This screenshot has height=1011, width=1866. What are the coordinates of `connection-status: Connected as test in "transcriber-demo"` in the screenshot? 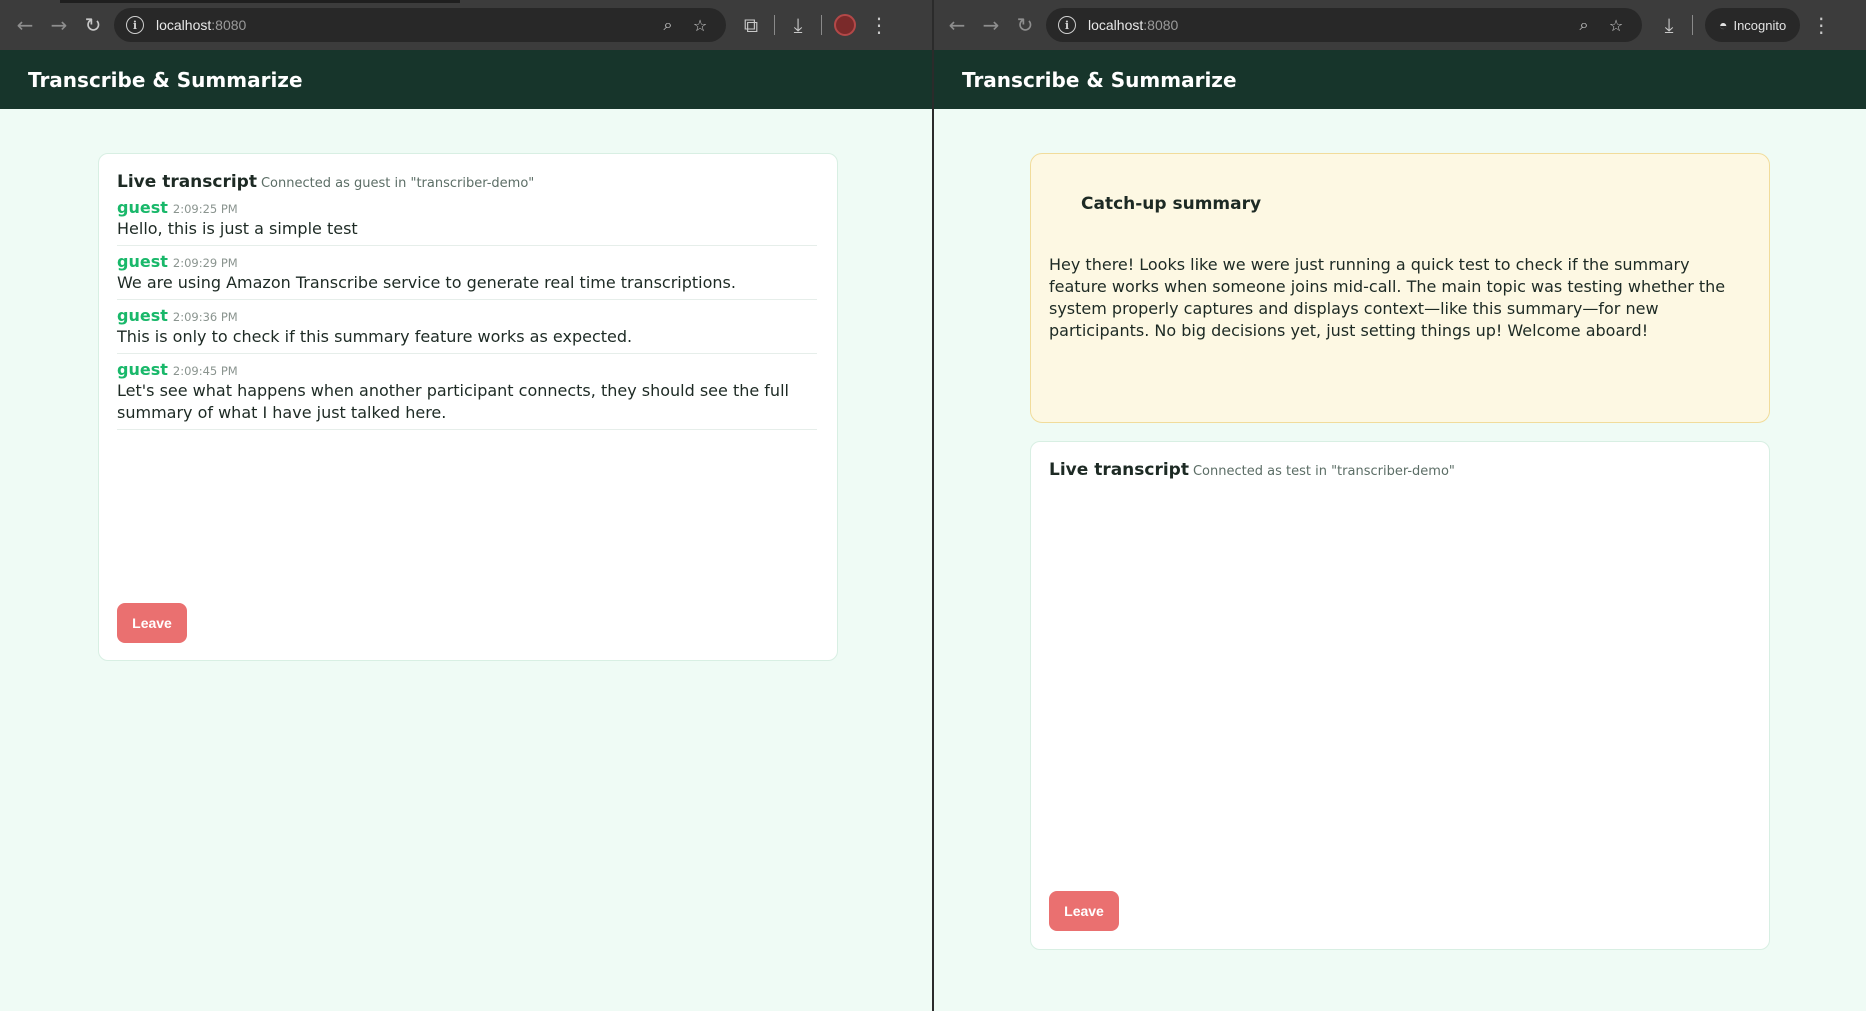 It's located at (1323, 471).